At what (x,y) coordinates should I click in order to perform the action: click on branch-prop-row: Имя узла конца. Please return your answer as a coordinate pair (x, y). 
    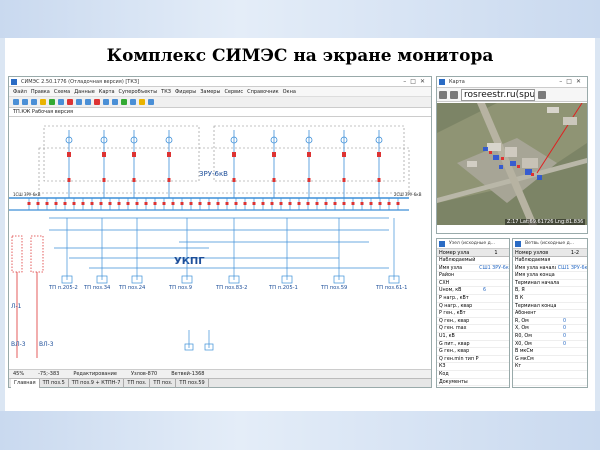
    Looking at the image, I should click on (550, 276).